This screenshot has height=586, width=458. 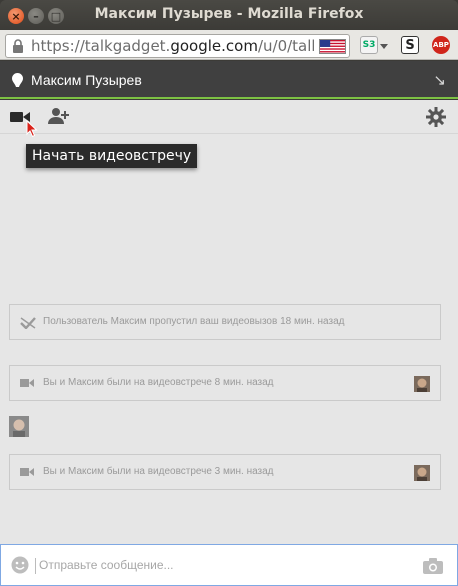 I want to click on lock-icon, so click(x=18, y=46).